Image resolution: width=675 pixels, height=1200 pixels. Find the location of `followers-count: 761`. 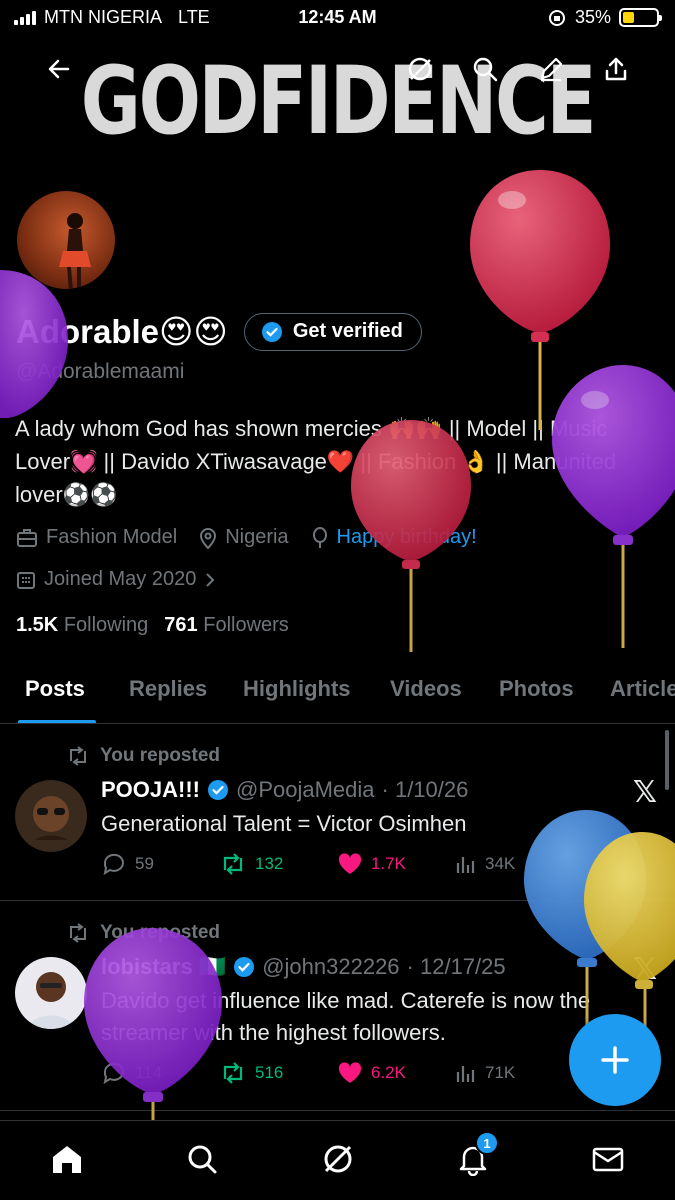

followers-count: 761 is located at coordinates (181, 625).